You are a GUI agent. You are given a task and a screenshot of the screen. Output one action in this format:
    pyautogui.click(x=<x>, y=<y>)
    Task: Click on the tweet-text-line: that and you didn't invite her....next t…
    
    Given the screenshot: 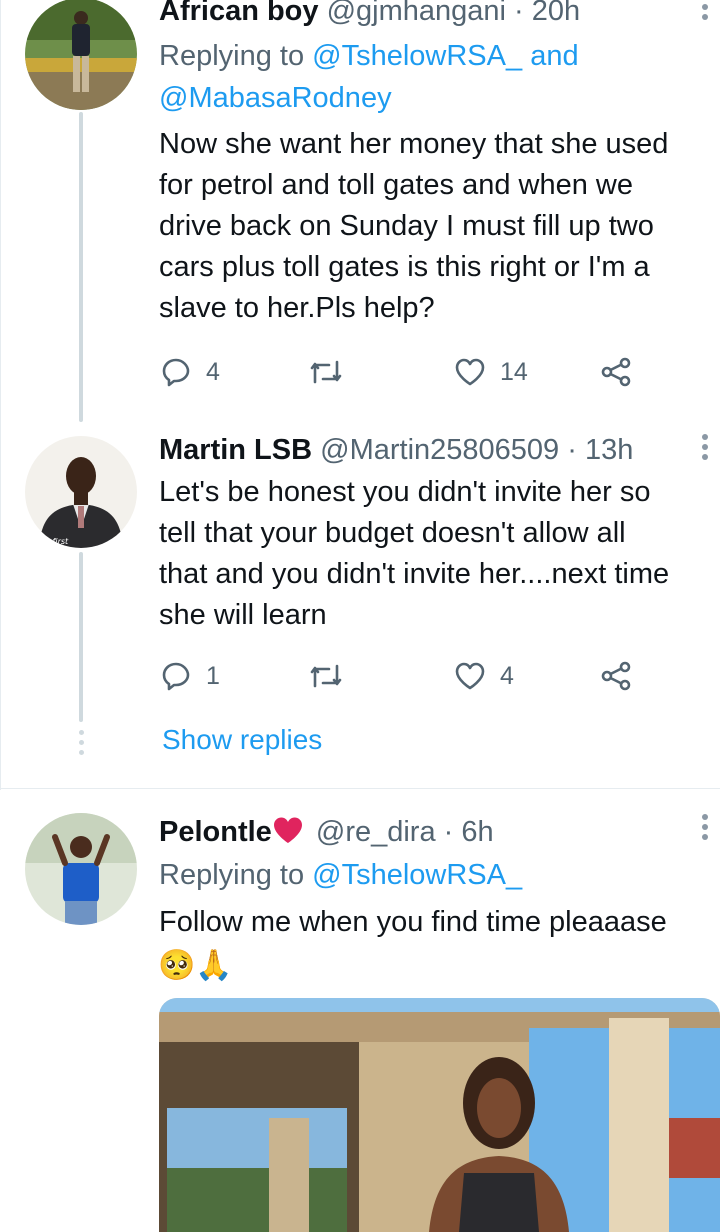 What is the action you would take?
    pyautogui.click(x=414, y=574)
    